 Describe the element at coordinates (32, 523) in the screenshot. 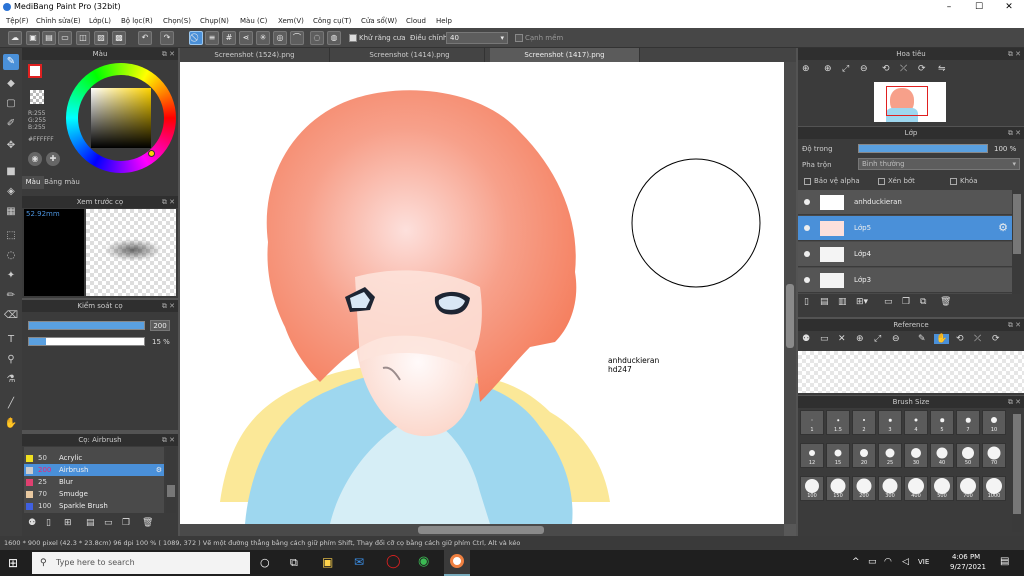

I see `brush-add-icon: ⚉` at that location.